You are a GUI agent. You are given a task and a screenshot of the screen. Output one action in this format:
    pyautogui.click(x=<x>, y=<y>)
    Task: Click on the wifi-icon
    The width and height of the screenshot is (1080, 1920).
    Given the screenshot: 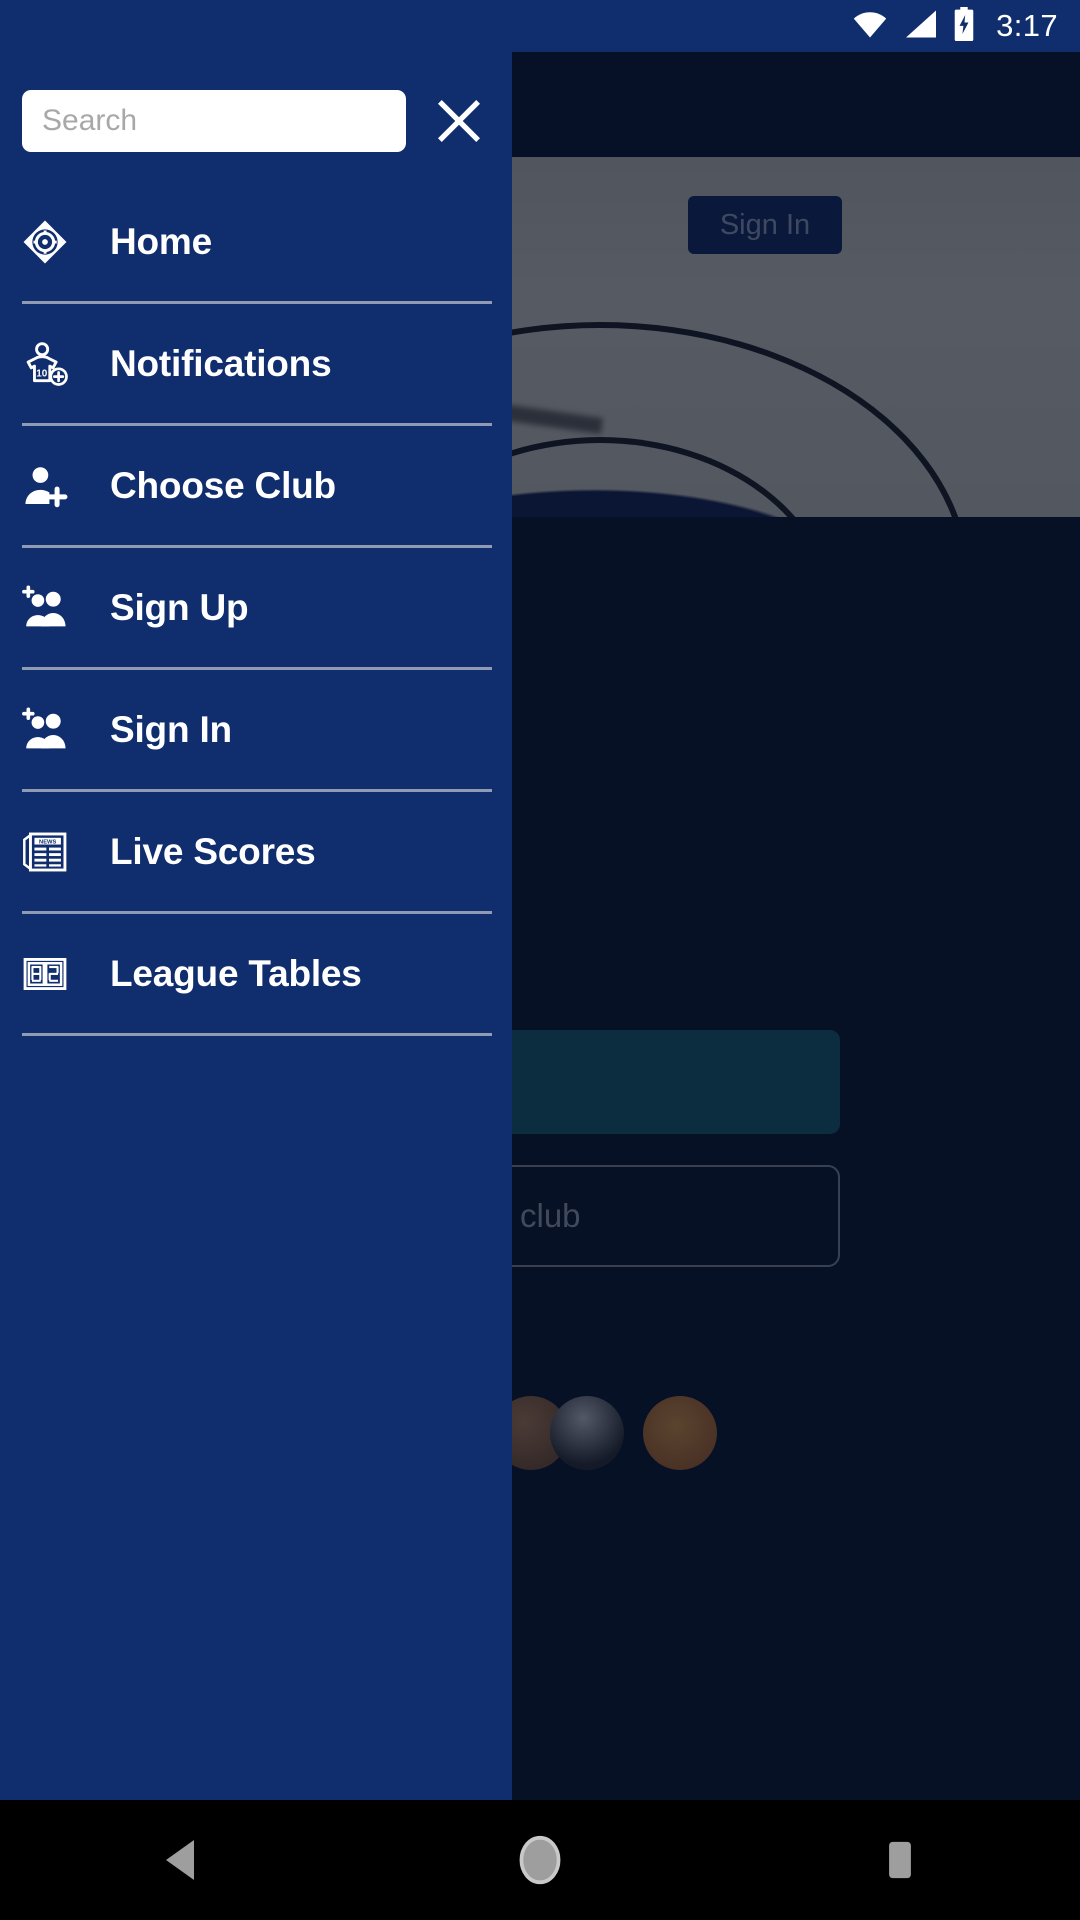 What is the action you would take?
    pyautogui.click(x=870, y=26)
    